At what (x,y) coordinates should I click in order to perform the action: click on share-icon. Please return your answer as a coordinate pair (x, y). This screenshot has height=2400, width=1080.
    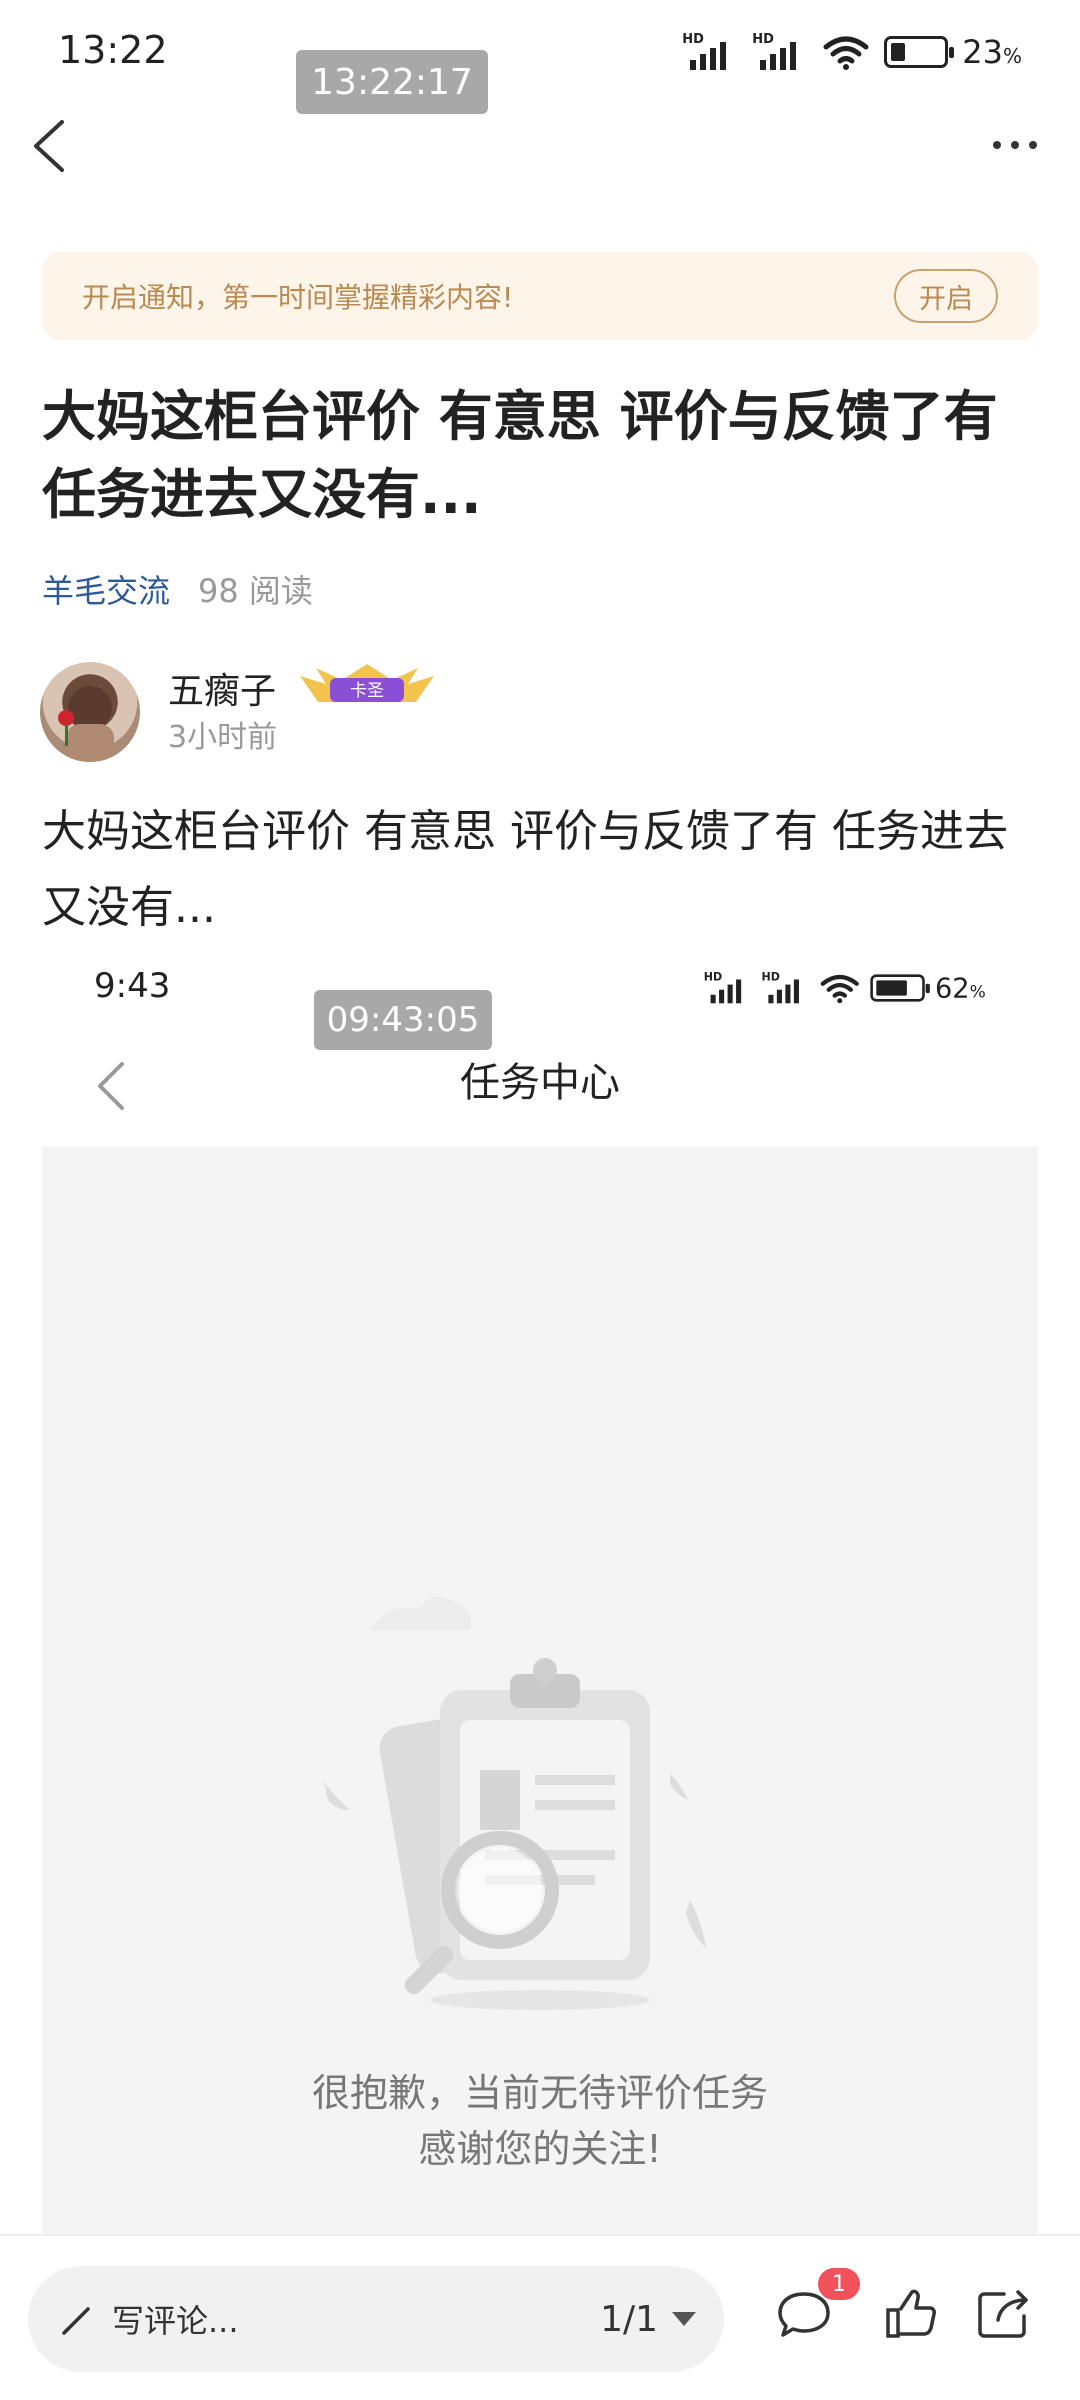
    Looking at the image, I should click on (1003, 2314).